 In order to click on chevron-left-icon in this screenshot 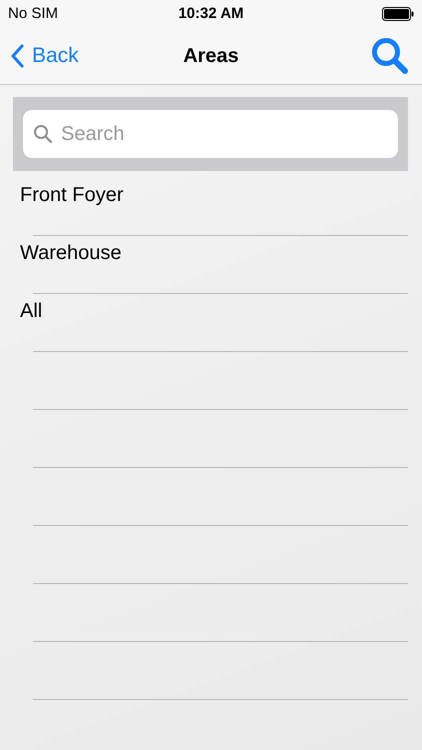, I will do `click(17, 56)`.